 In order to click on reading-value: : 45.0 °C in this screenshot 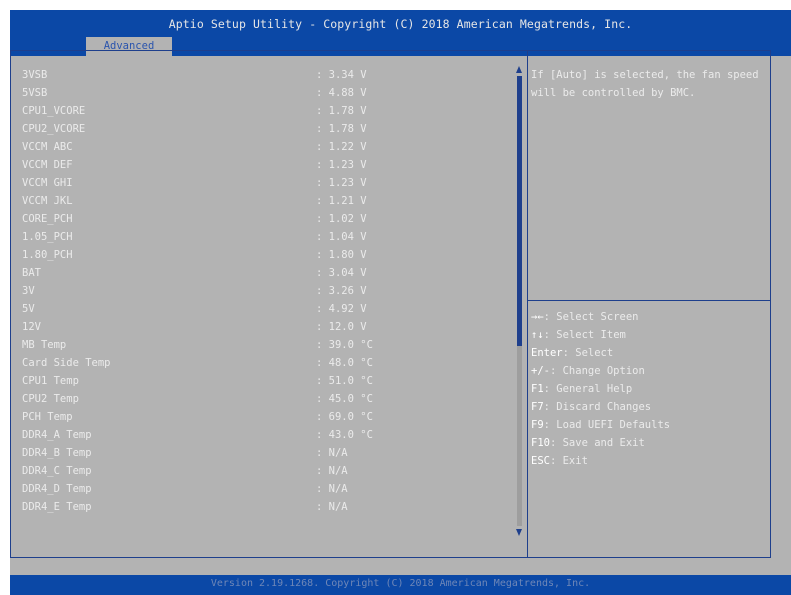, I will do `click(344, 399)`.